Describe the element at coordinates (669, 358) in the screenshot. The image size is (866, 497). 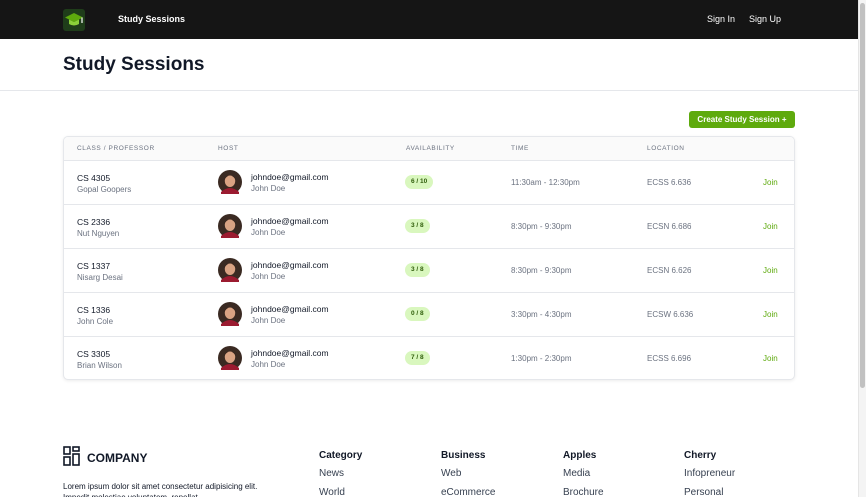
I see `session-location: ECSS 6.696` at that location.